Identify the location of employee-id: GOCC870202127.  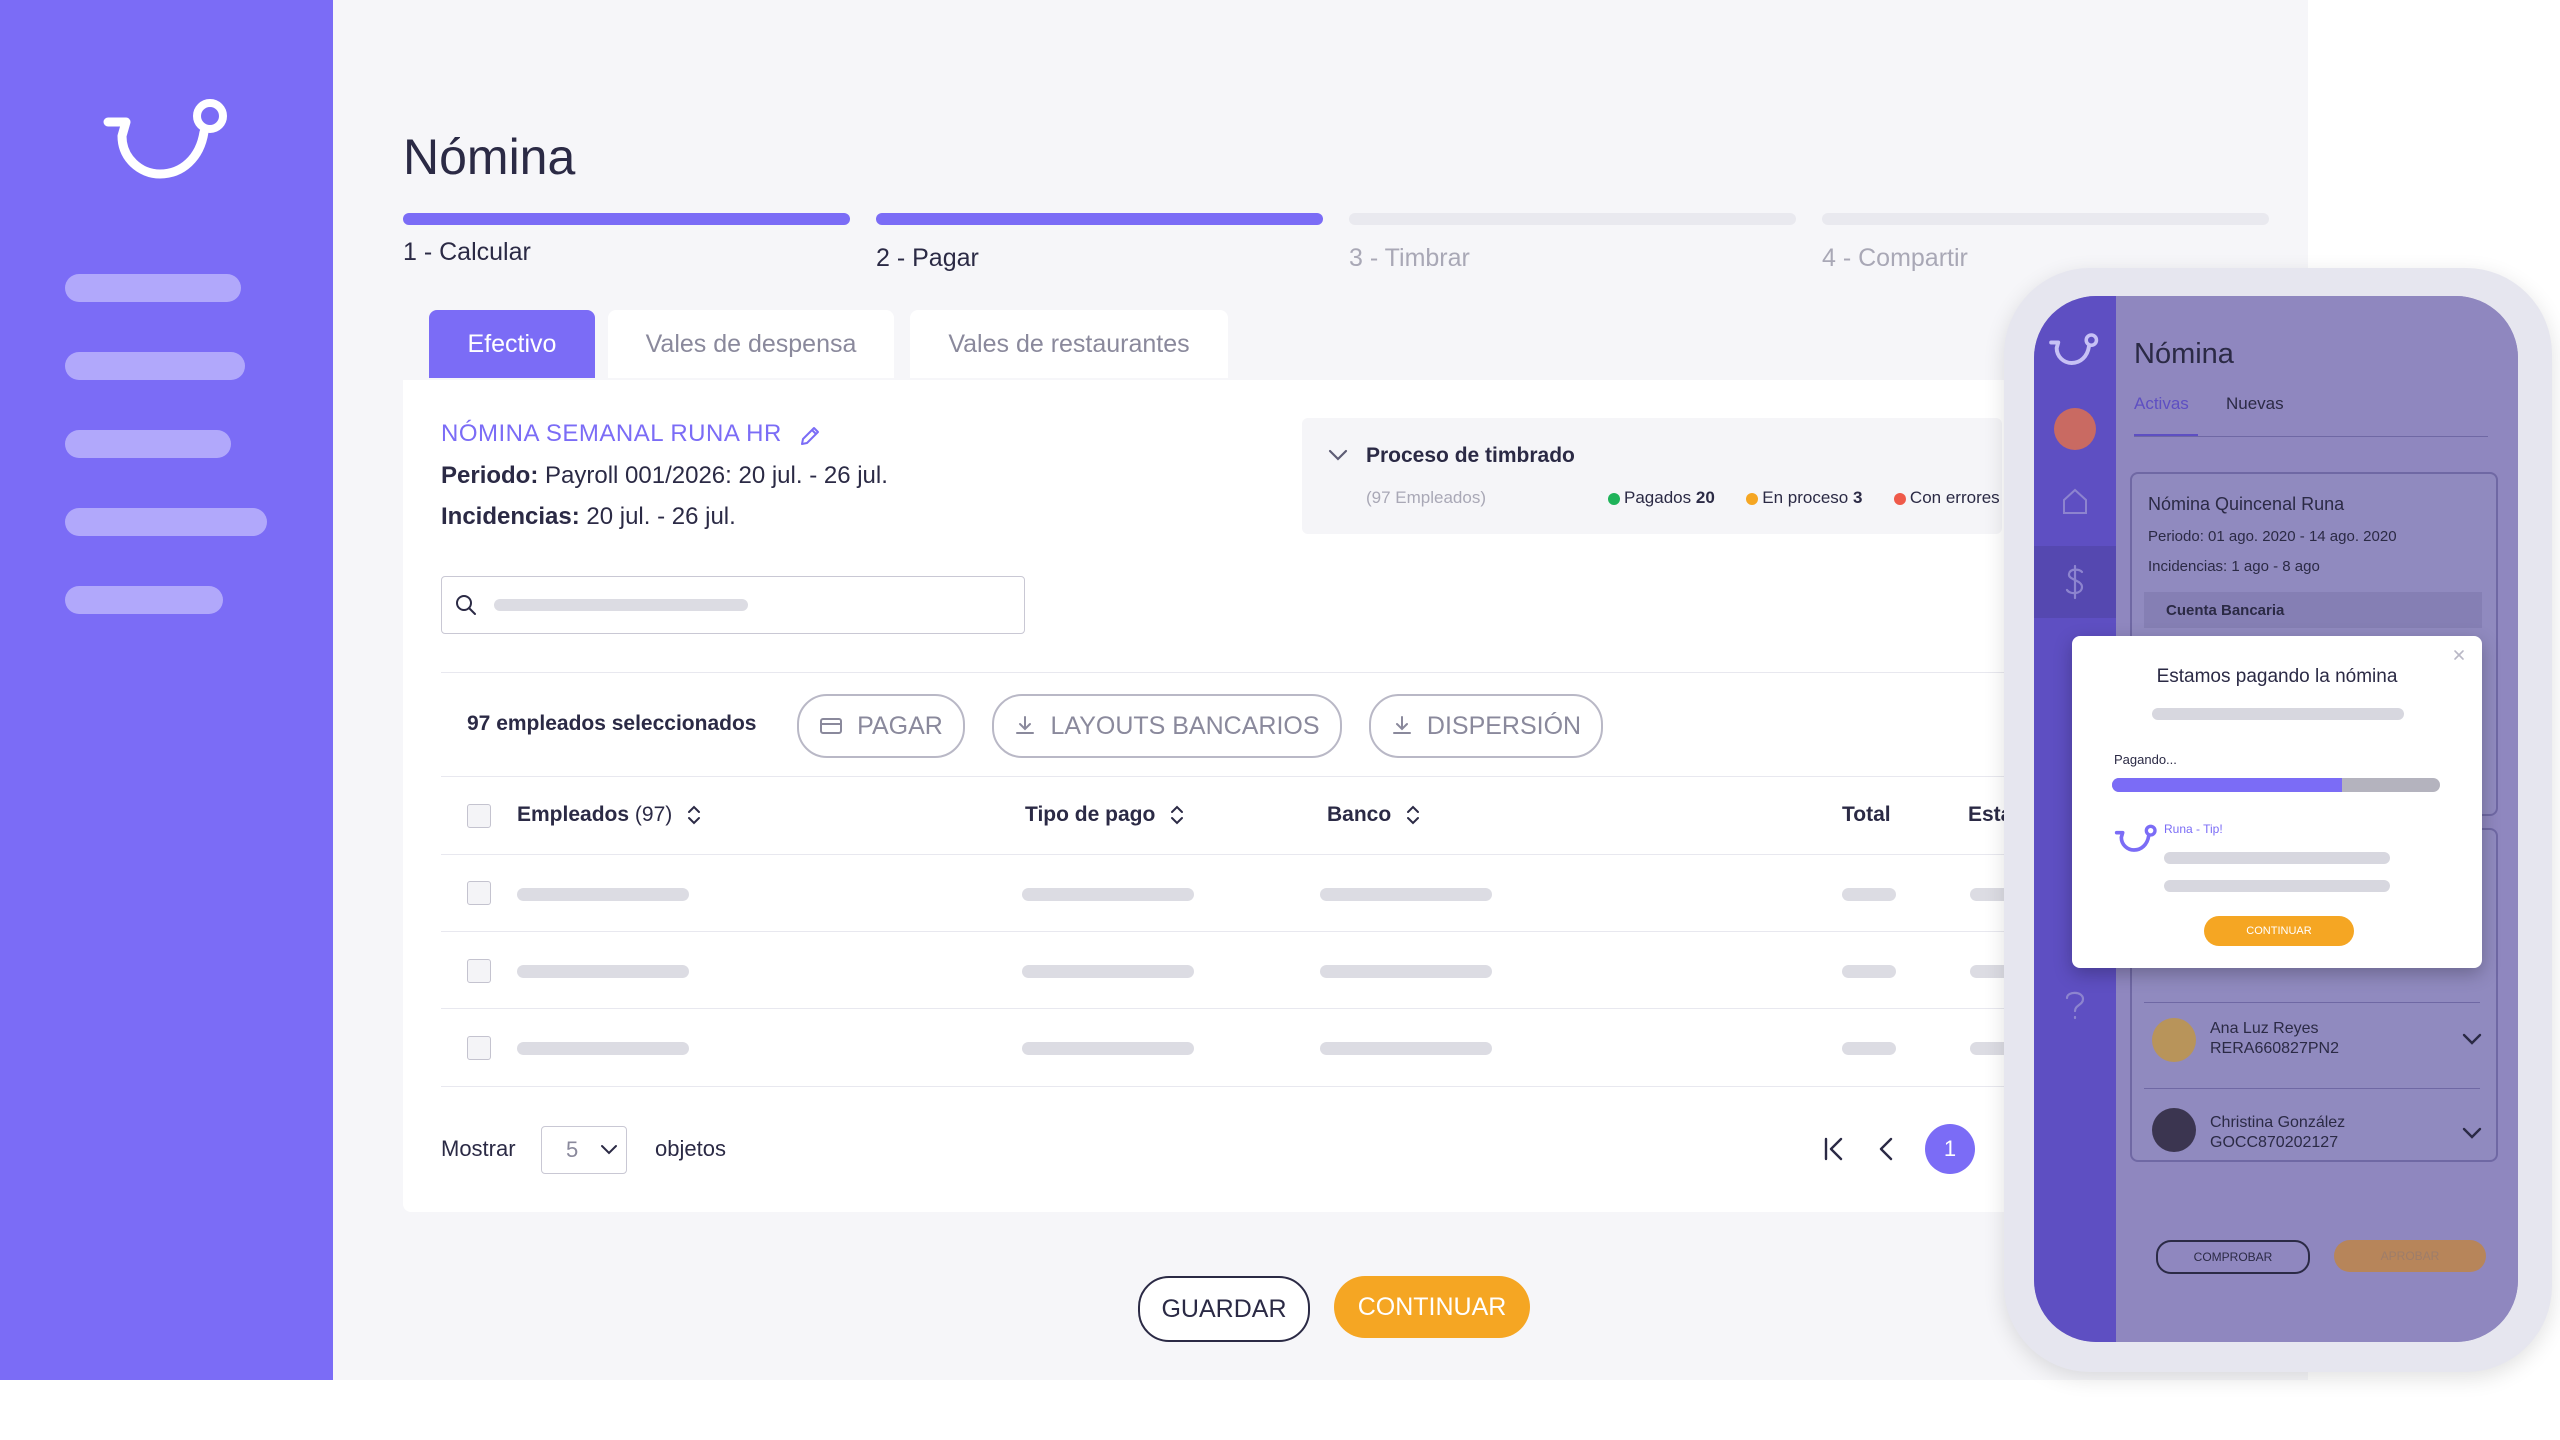
(2274, 1142).